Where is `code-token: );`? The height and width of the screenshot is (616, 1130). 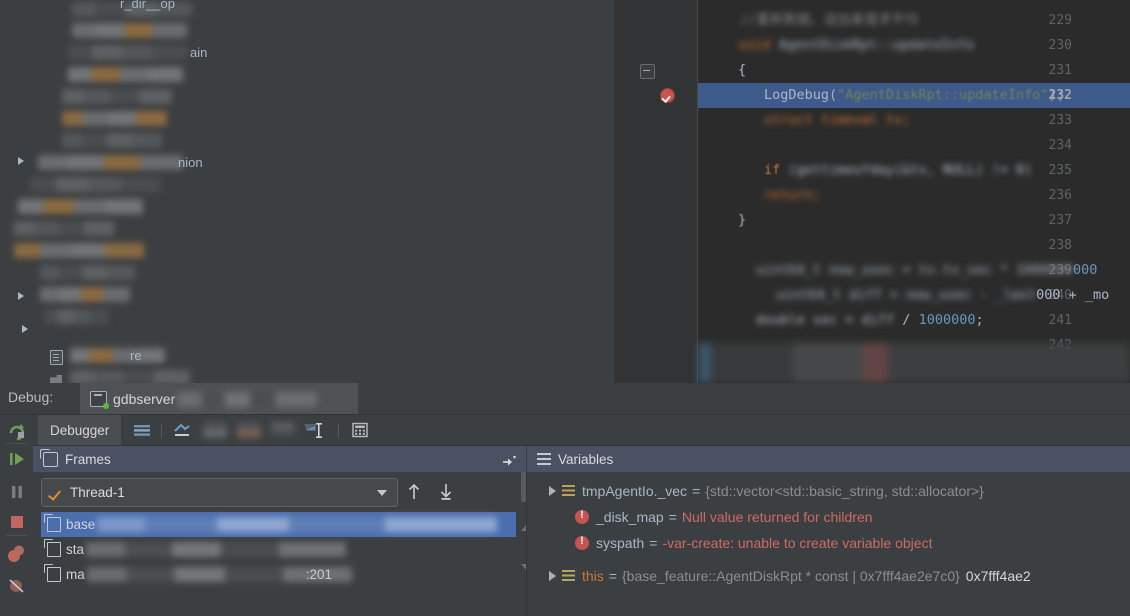
code-token: ); is located at coordinates (1056, 95).